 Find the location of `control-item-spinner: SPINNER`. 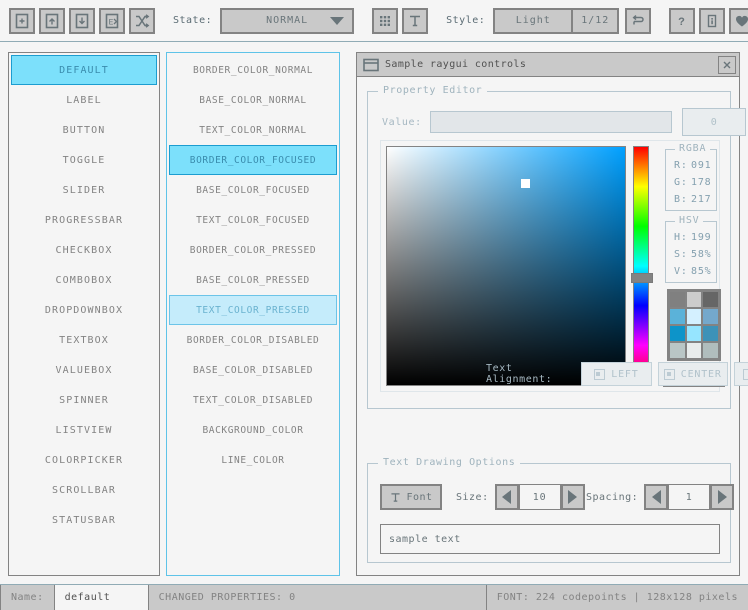

control-item-spinner: SPINNER is located at coordinates (84, 400).